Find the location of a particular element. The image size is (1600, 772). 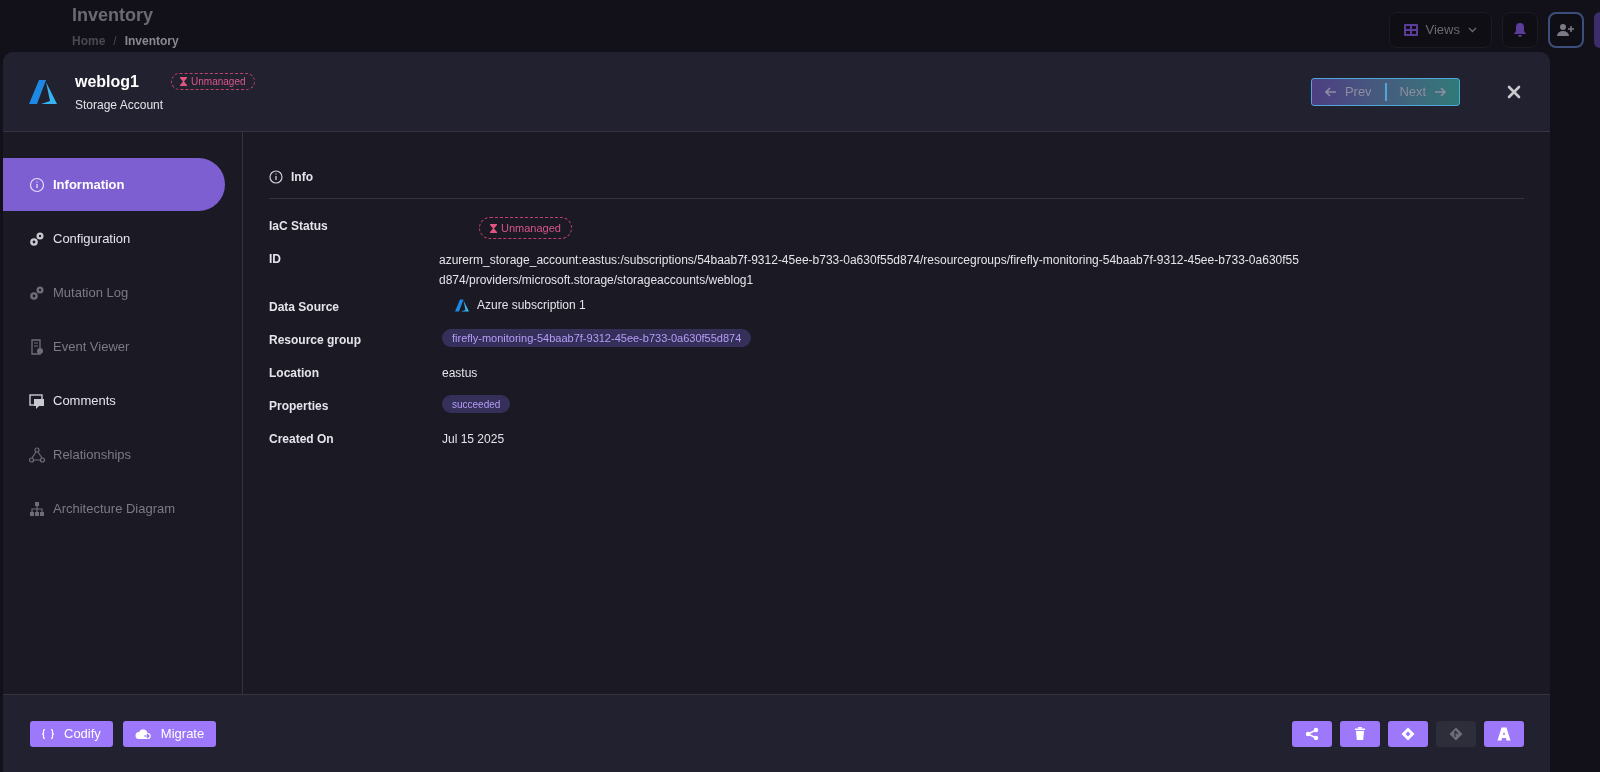

field-value: Jul 15 2025 is located at coordinates (473, 439).